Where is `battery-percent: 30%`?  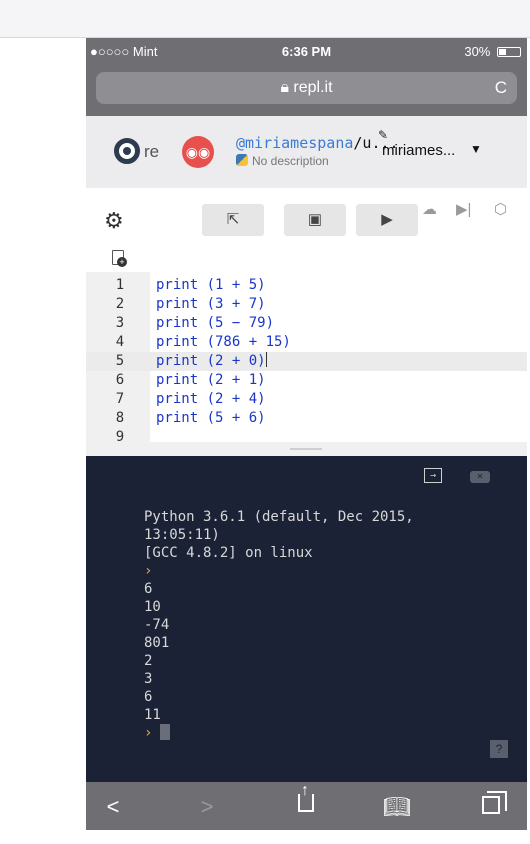
battery-percent: 30% is located at coordinates (477, 51).